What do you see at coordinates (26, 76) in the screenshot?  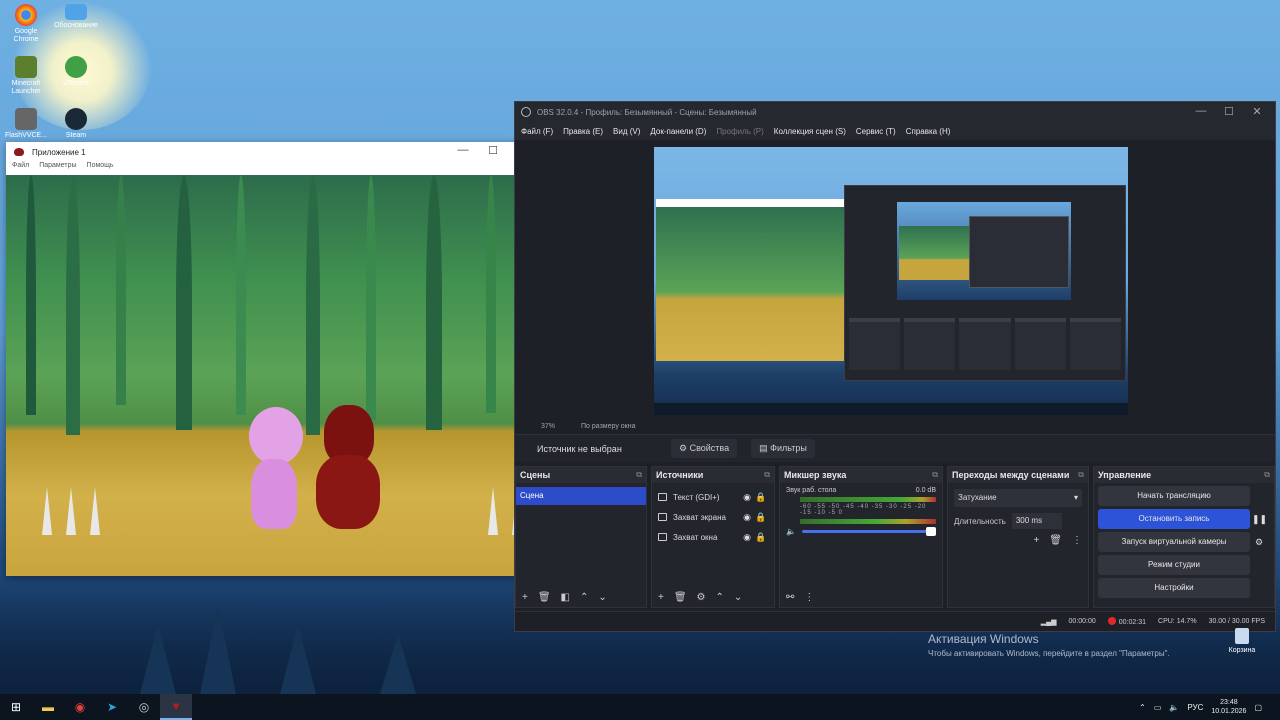 I see `desktop-icon-minecraft: Minecraft Launcher` at bounding box center [26, 76].